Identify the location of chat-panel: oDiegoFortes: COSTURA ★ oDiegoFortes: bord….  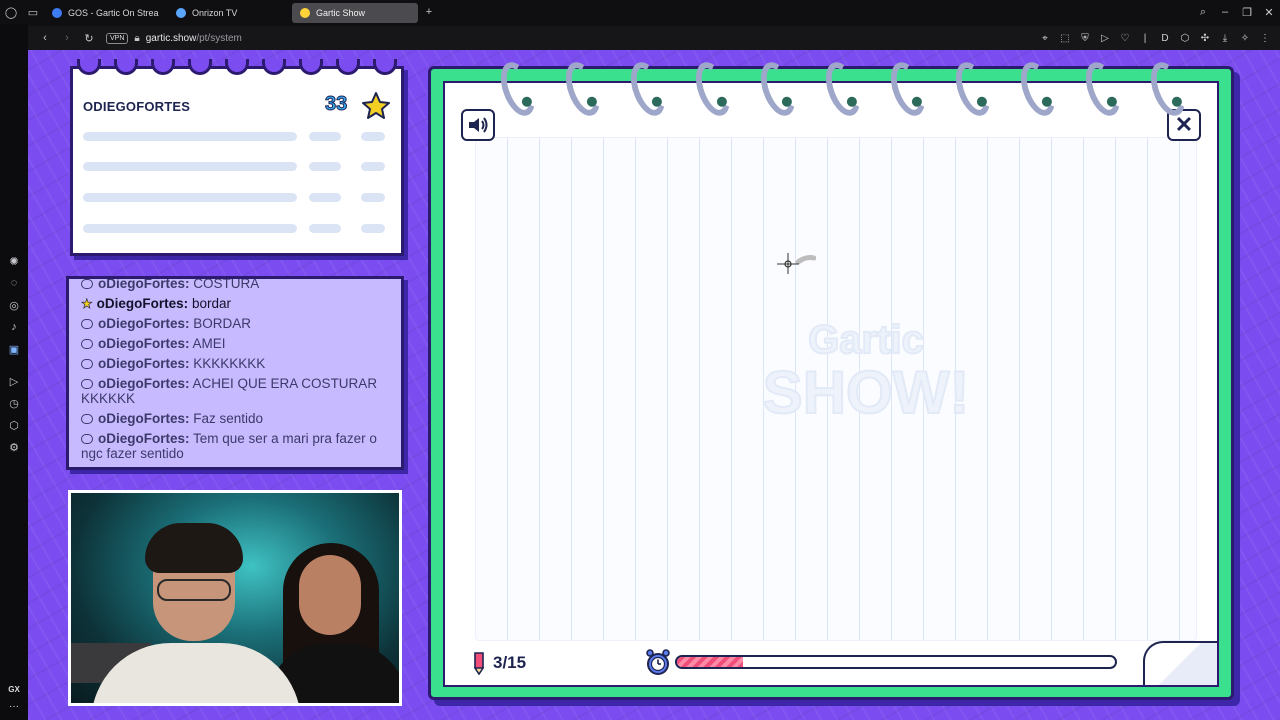
(235, 373).